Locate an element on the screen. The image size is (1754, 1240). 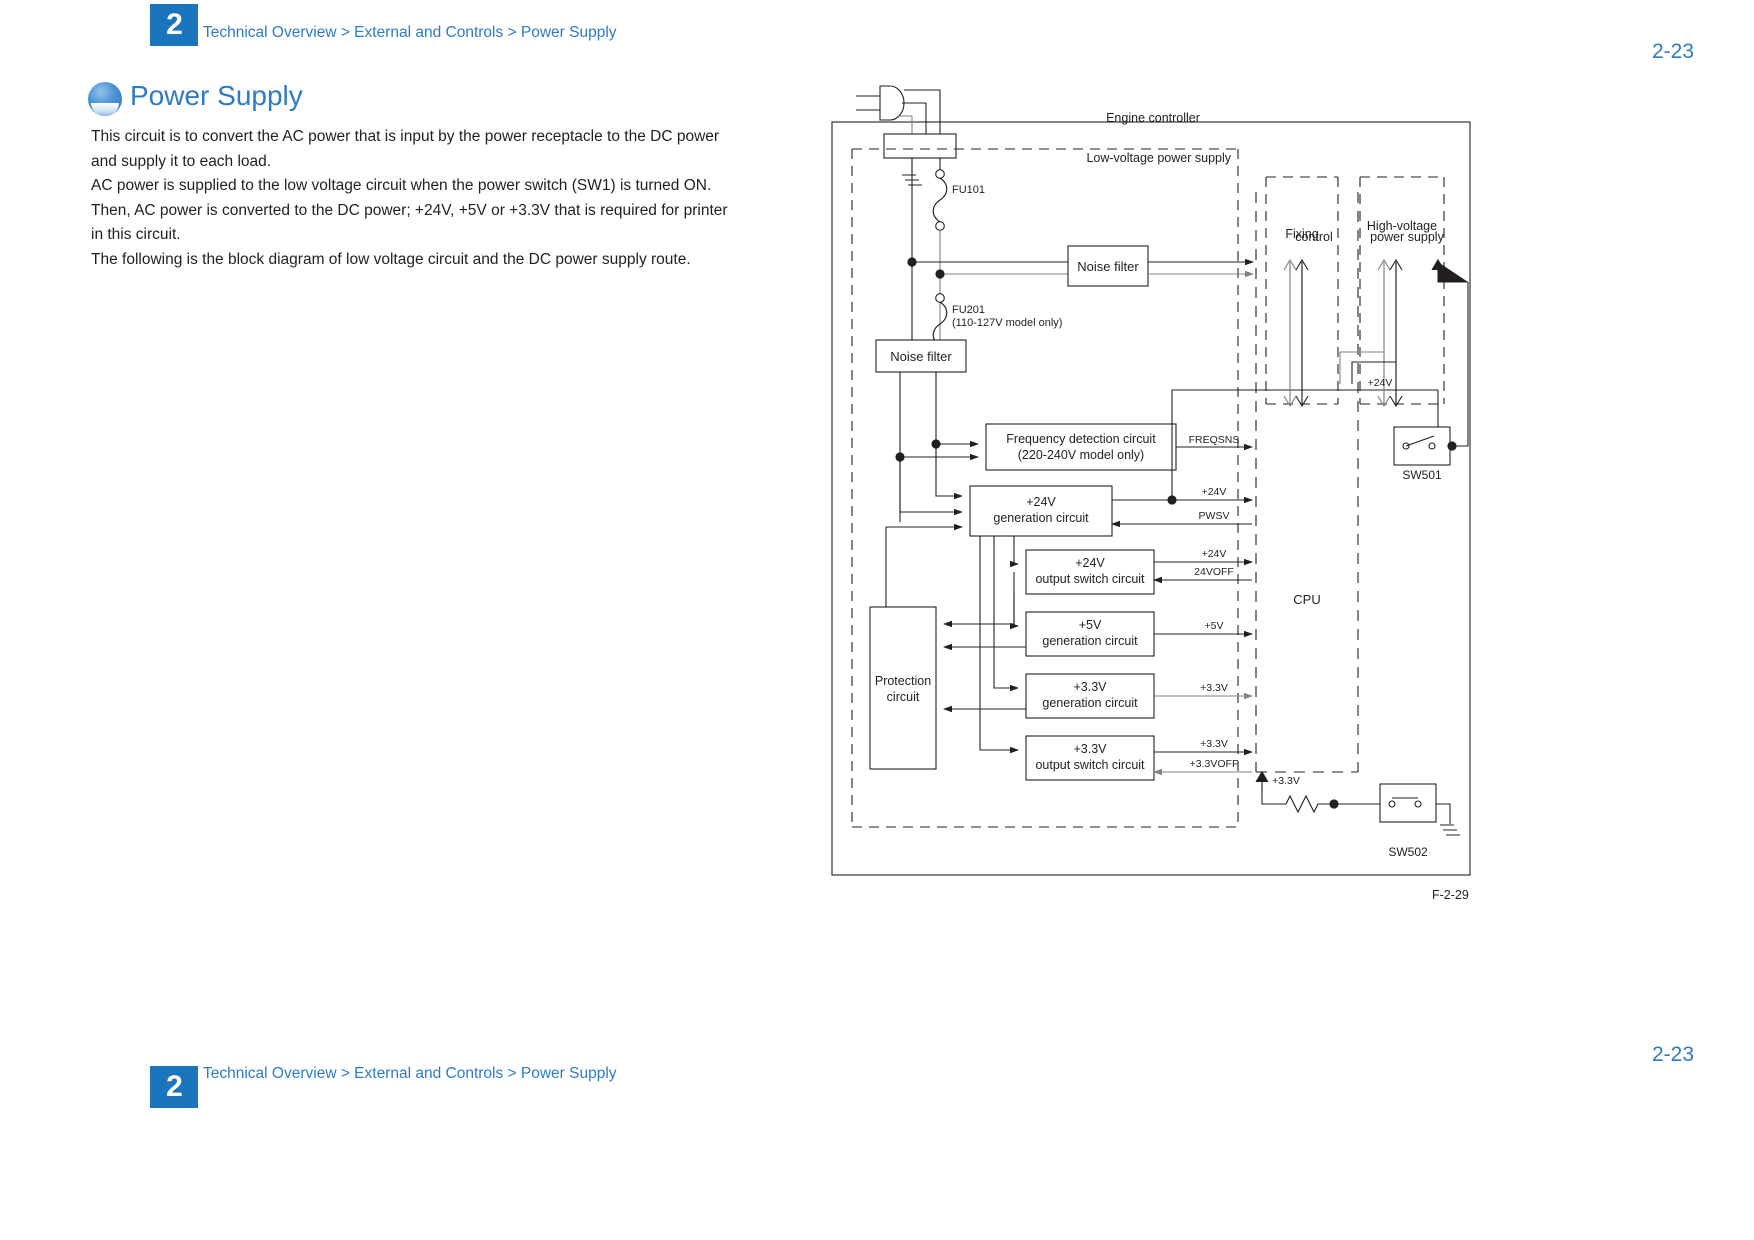
plug-lead-ground is located at coordinates (906, 124).